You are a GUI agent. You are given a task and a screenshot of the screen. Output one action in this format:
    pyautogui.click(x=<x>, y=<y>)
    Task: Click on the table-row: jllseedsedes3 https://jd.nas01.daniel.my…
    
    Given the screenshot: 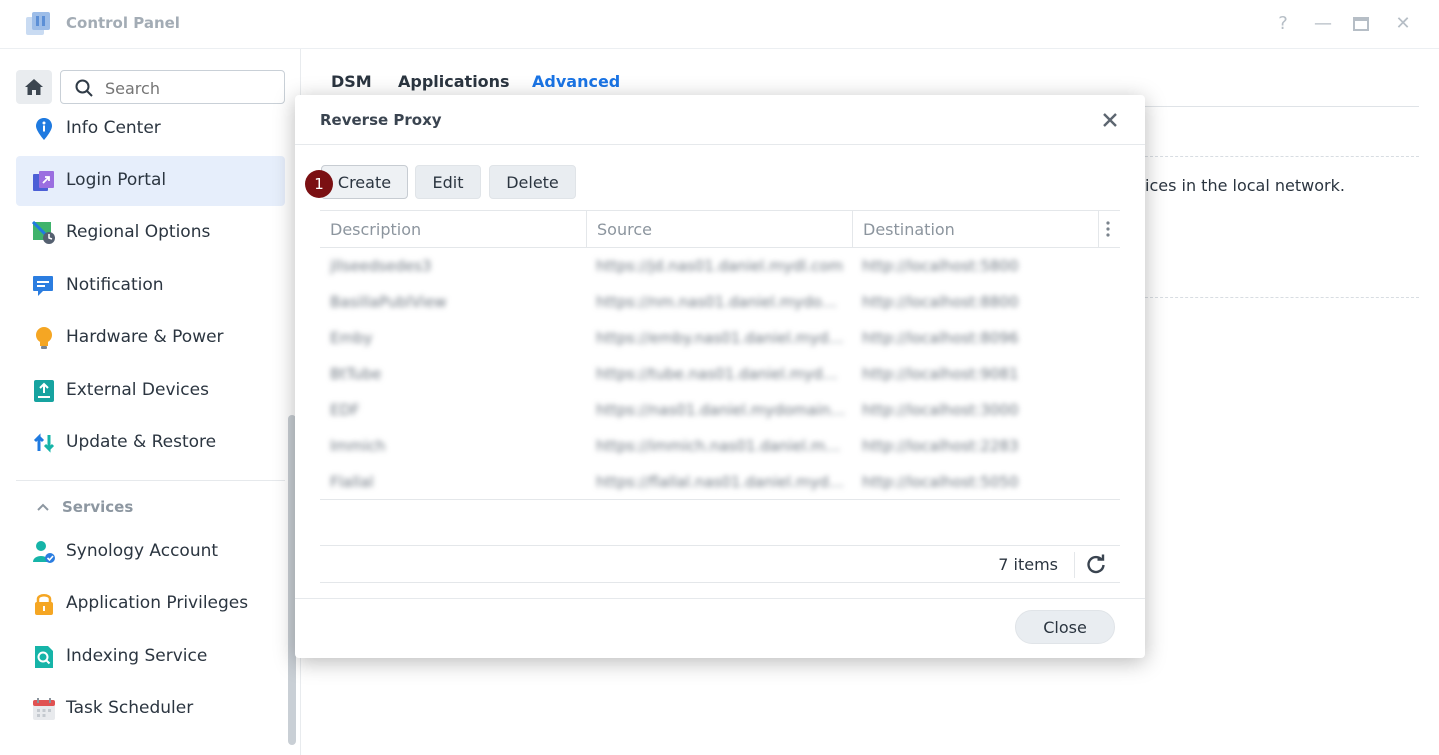 What is the action you would take?
    pyautogui.click(x=720, y=266)
    